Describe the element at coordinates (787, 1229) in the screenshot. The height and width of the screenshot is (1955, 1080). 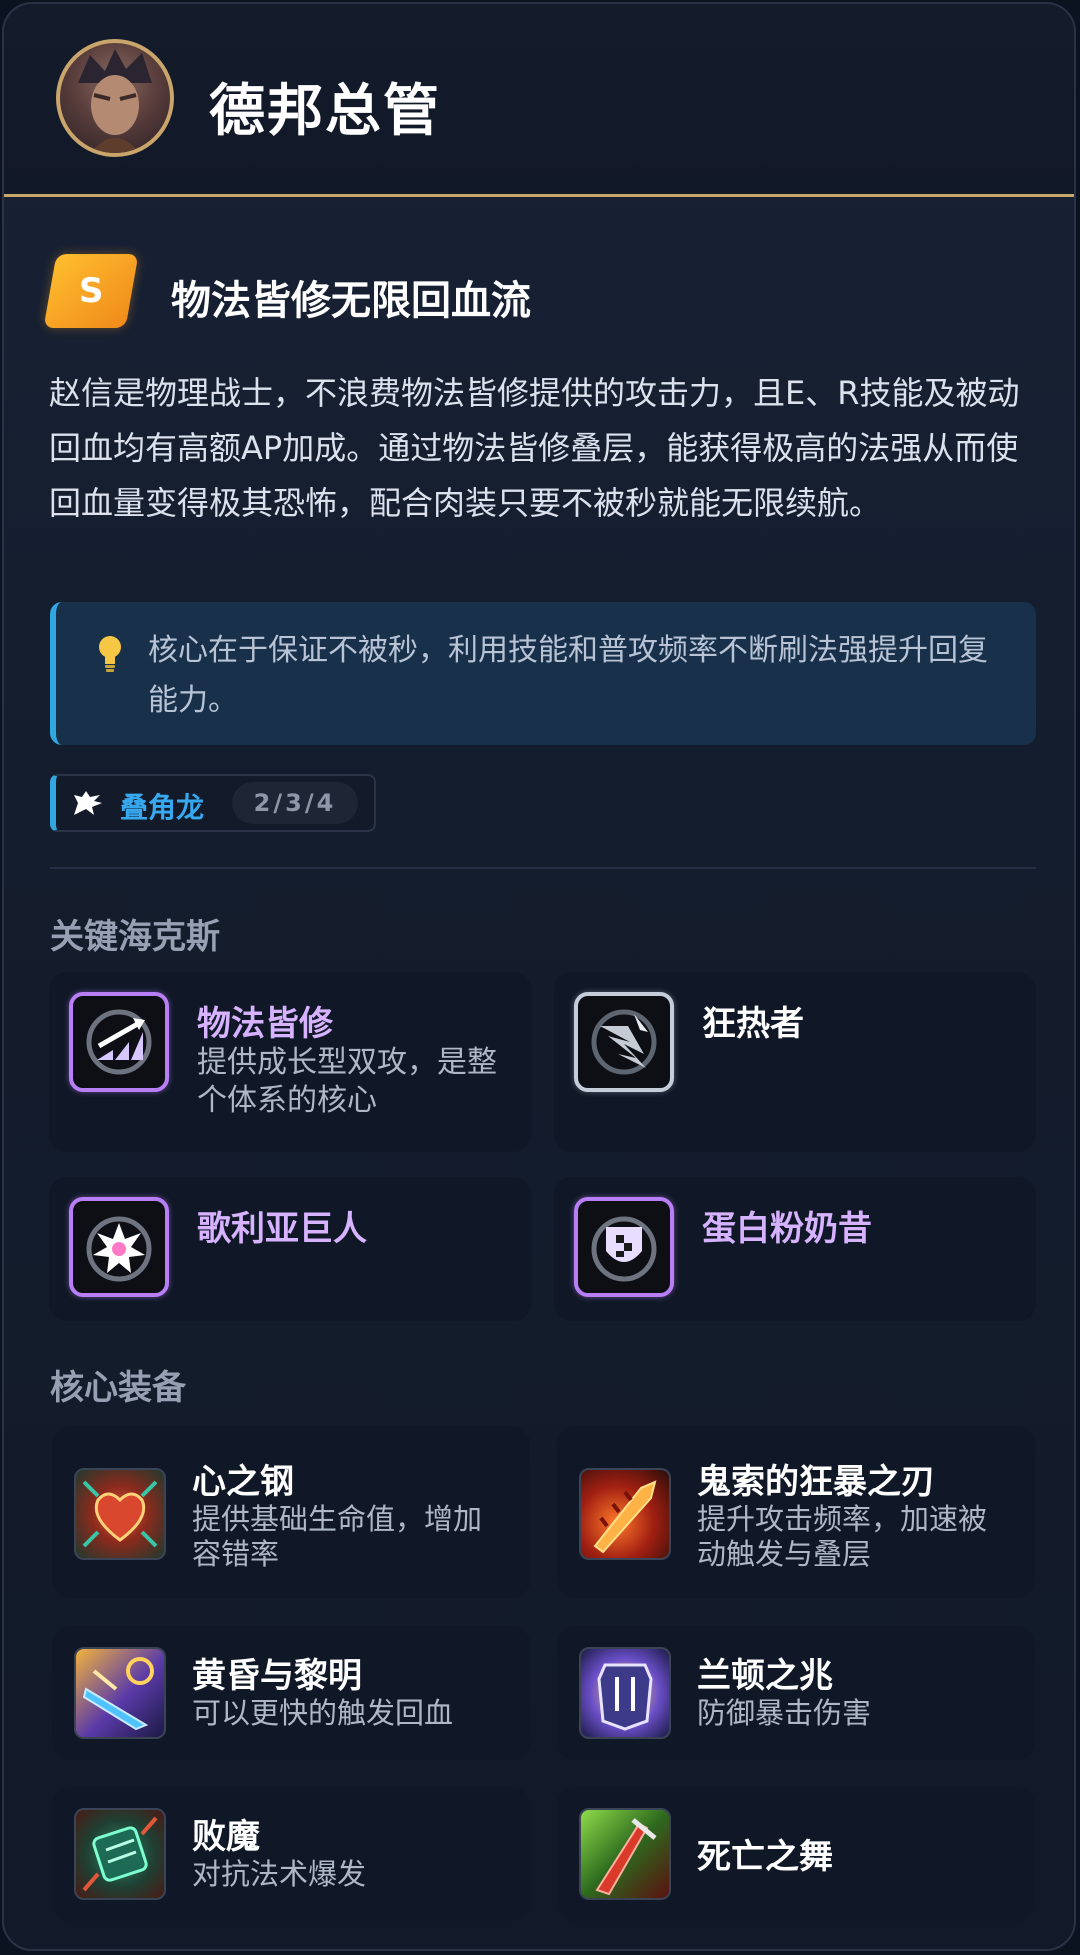
I see `augment-name: 蛋白粉奶昔` at that location.